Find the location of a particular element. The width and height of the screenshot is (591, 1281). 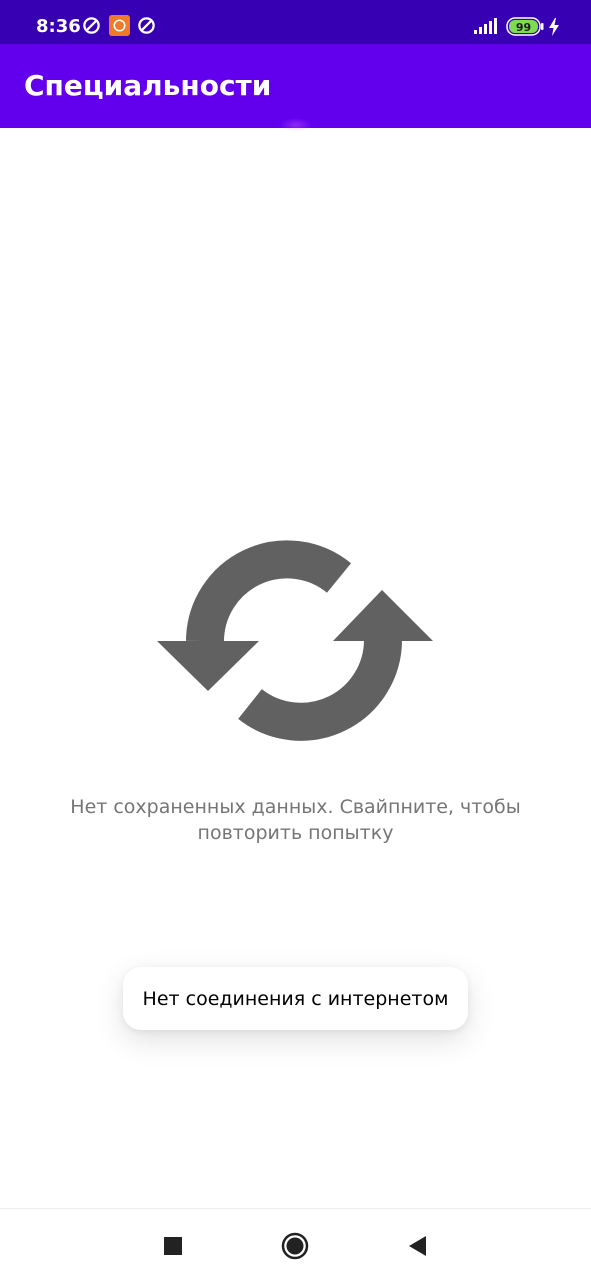

refresh-icon is located at coordinates (295, 641).